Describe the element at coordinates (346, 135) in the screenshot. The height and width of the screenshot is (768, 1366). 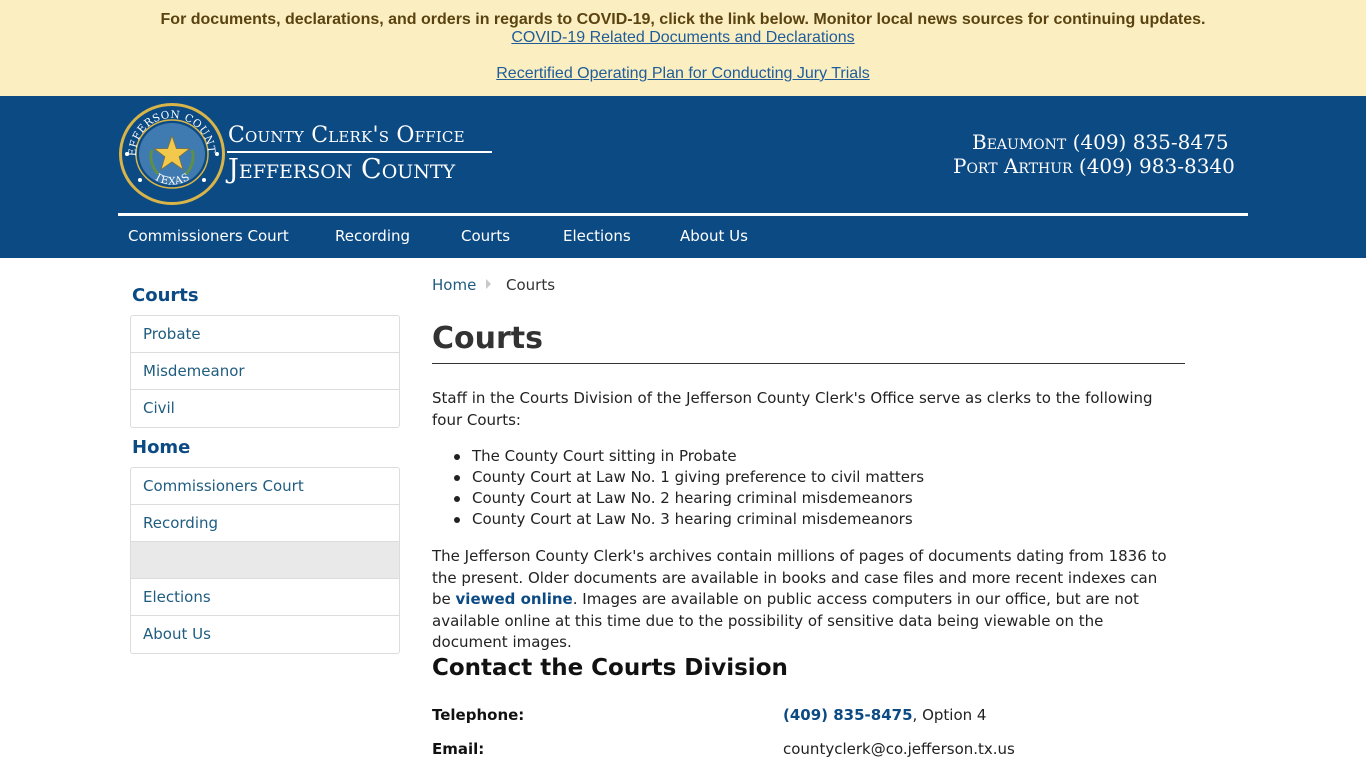
I see `office-title: County Clerk's Office` at that location.